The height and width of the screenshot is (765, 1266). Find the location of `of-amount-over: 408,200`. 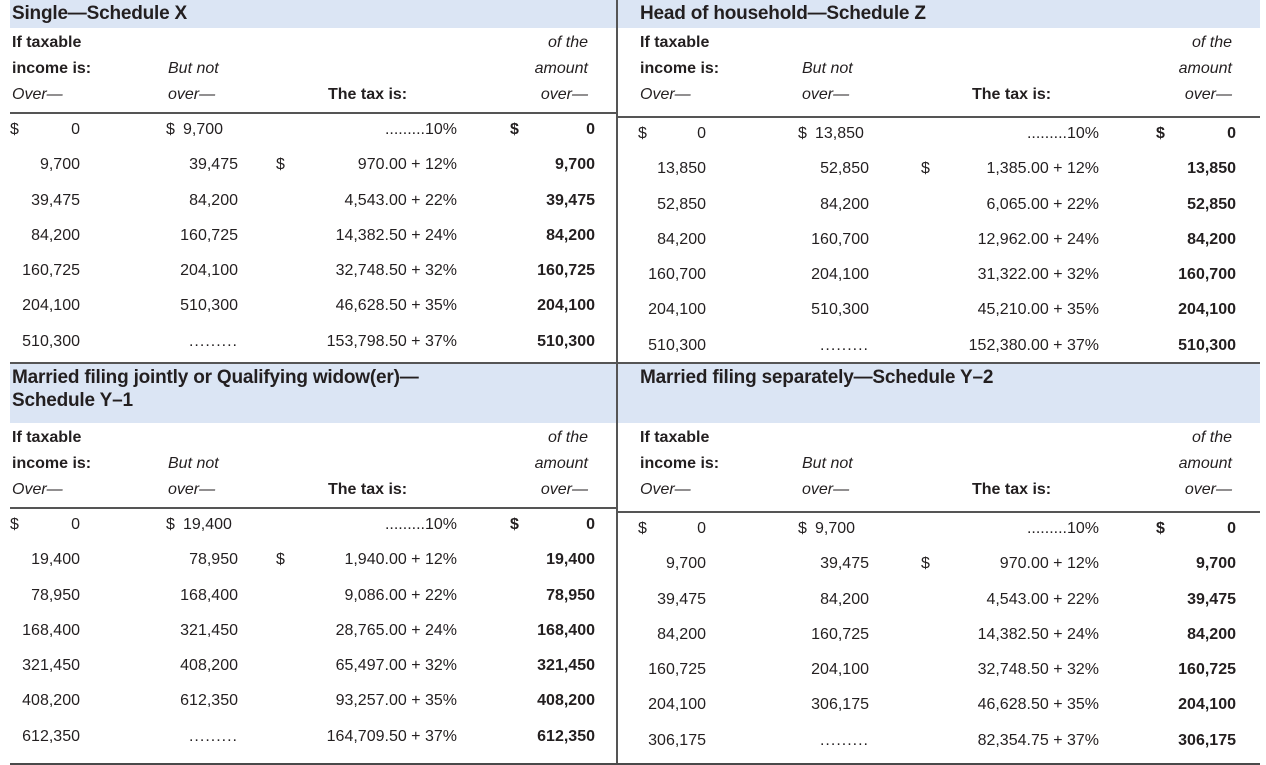

of-amount-over: 408,200 is located at coordinates (566, 701).